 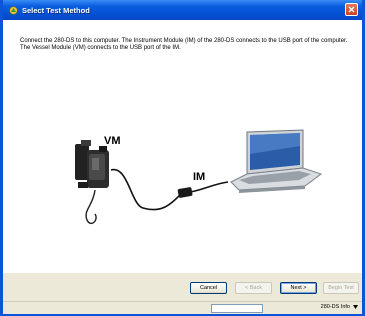 What do you see at coordinates (13, 10) in the screenshot?
I see `app-icon` at bounding box center [13, 10].